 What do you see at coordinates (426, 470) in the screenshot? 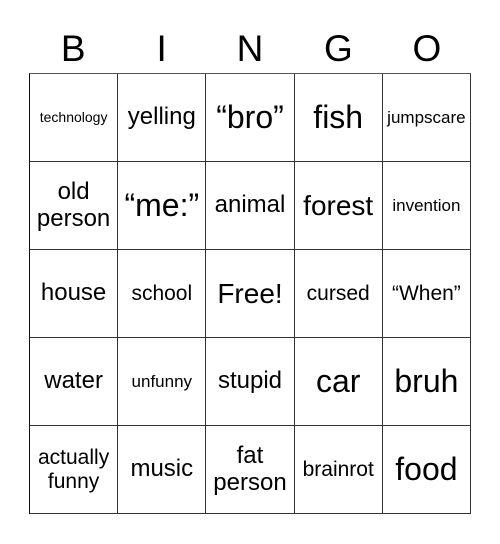
I see `bingo-cell: food` at bounding box center [426, 470].